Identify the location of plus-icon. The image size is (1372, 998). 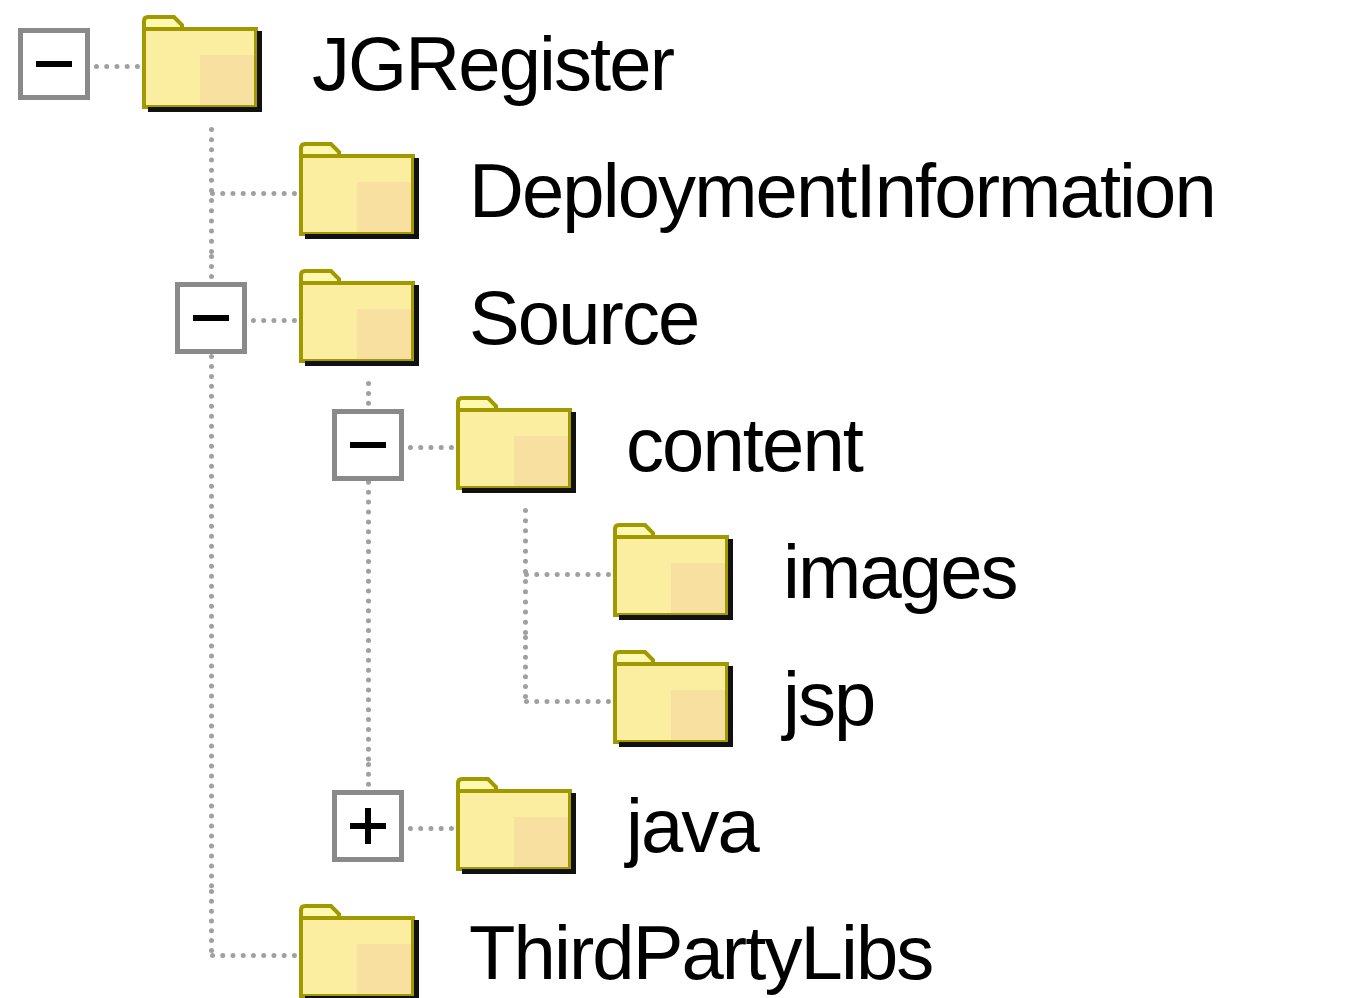
(368, 825).